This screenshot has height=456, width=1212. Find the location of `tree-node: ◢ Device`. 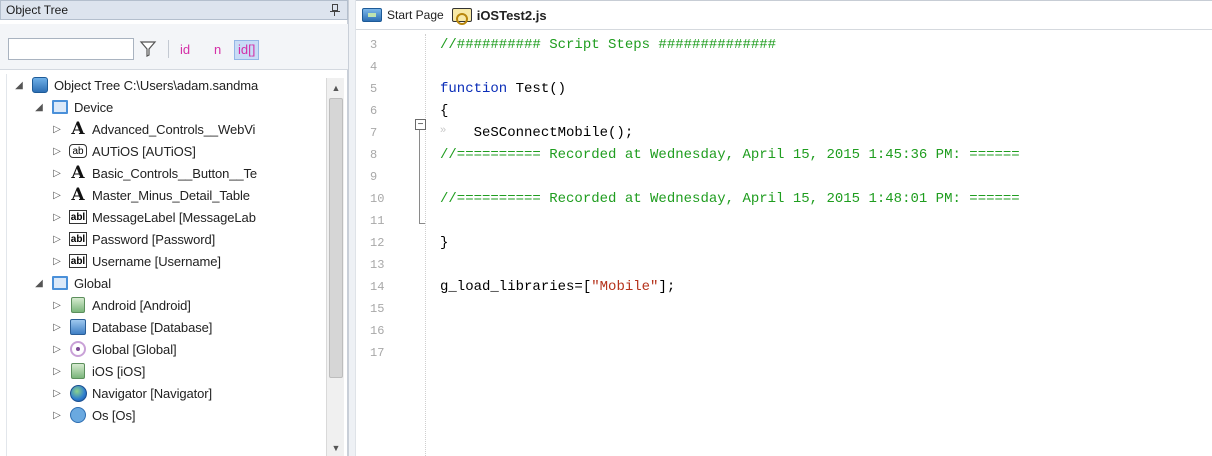

tree-node: ◢ Device is located at coordinates (73, 107).